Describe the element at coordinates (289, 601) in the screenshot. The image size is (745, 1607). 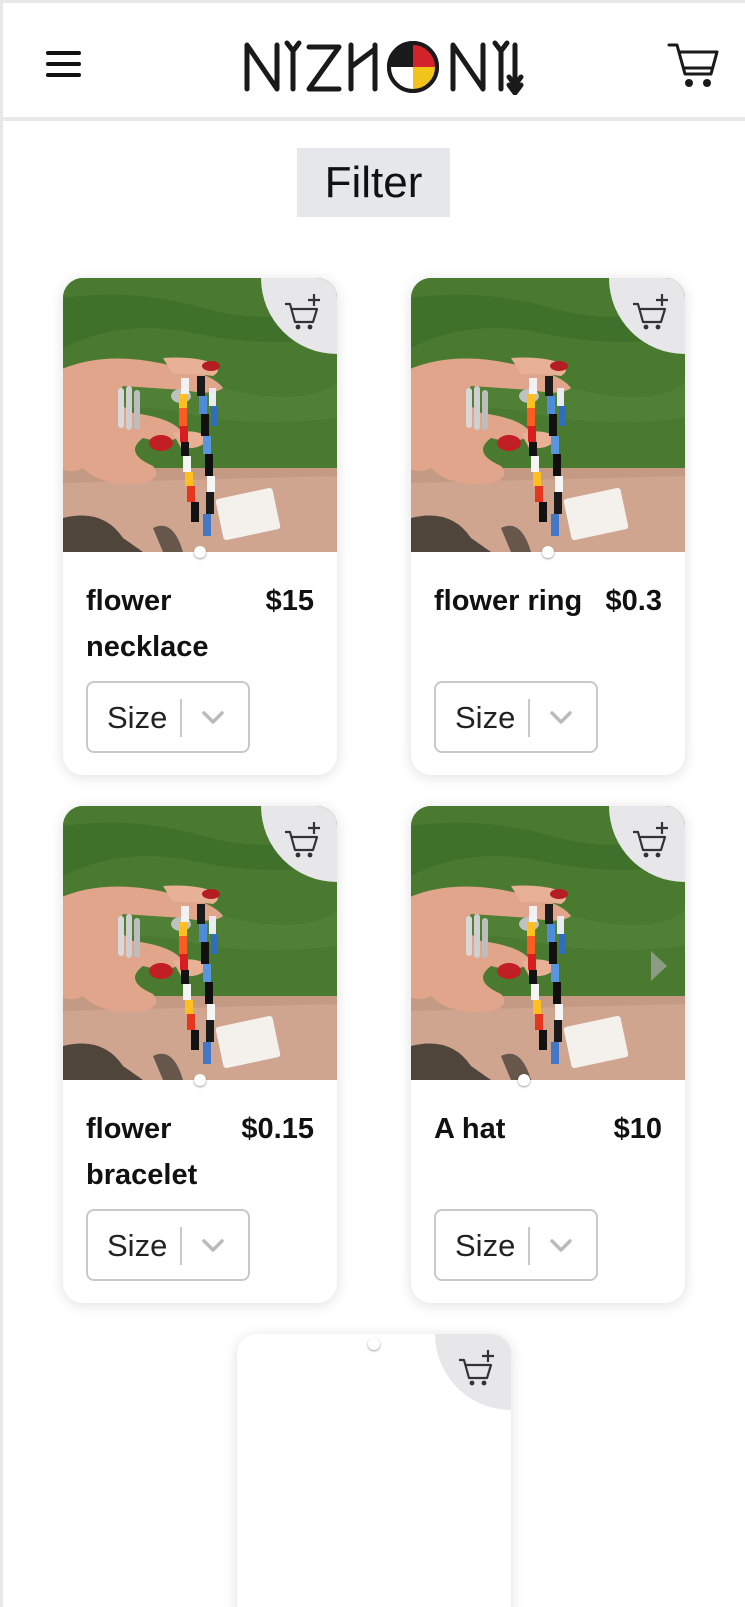
I see `product-price: $15` at that location.